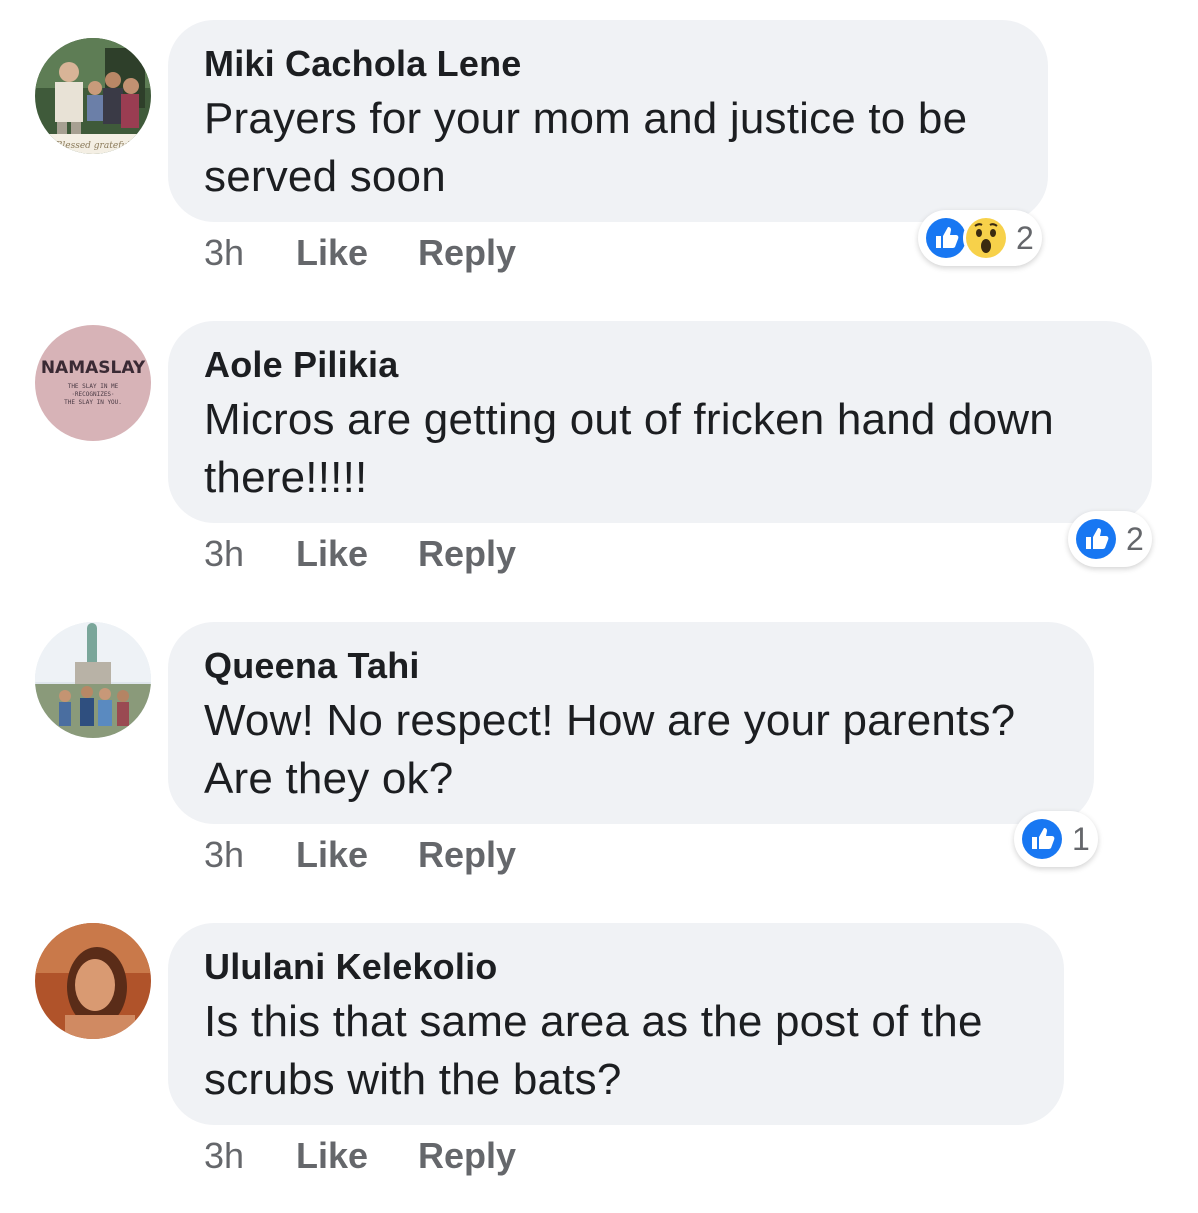  What do you see at coordinates (93, 146) in the screenshot?
I see `avatar-caption: Blessed grateful` at bounding box center [93, 146].